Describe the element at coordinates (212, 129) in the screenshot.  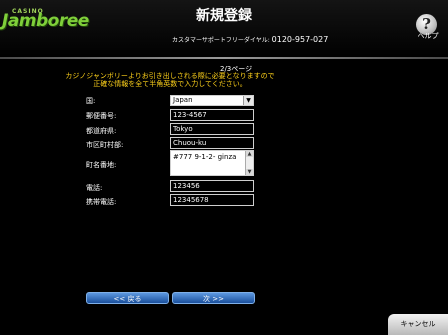
I see `prefecture-field: Tokyo` at that location.